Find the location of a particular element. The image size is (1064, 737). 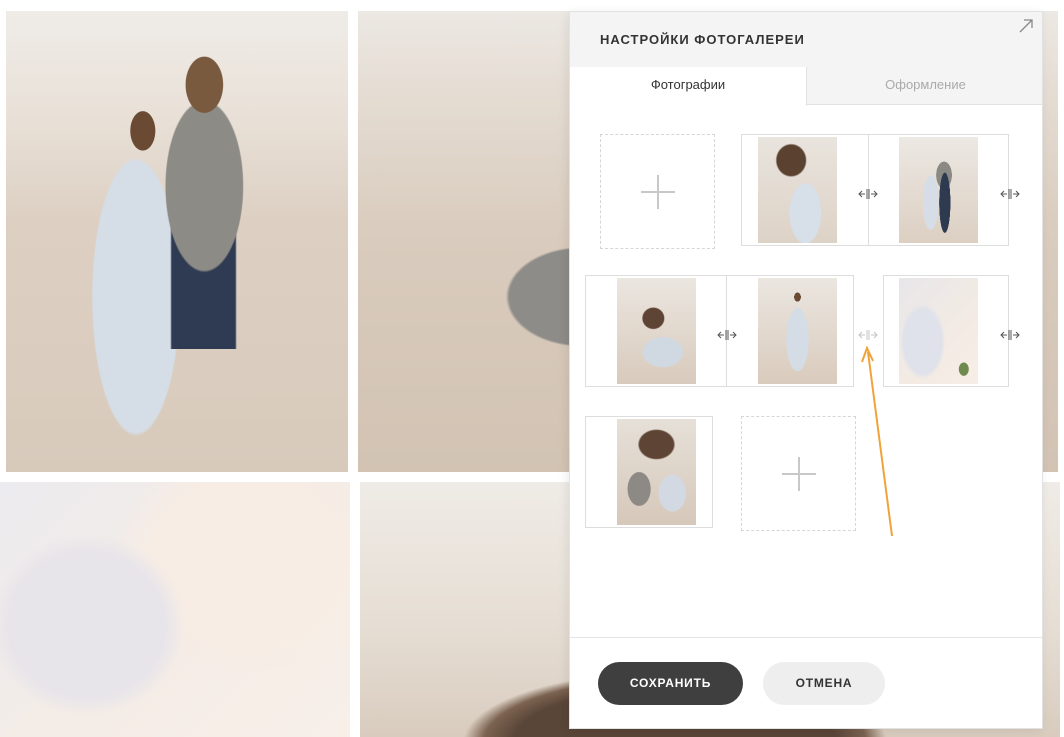

thumbnail-couple-lying is located at coordinates (656, 331).